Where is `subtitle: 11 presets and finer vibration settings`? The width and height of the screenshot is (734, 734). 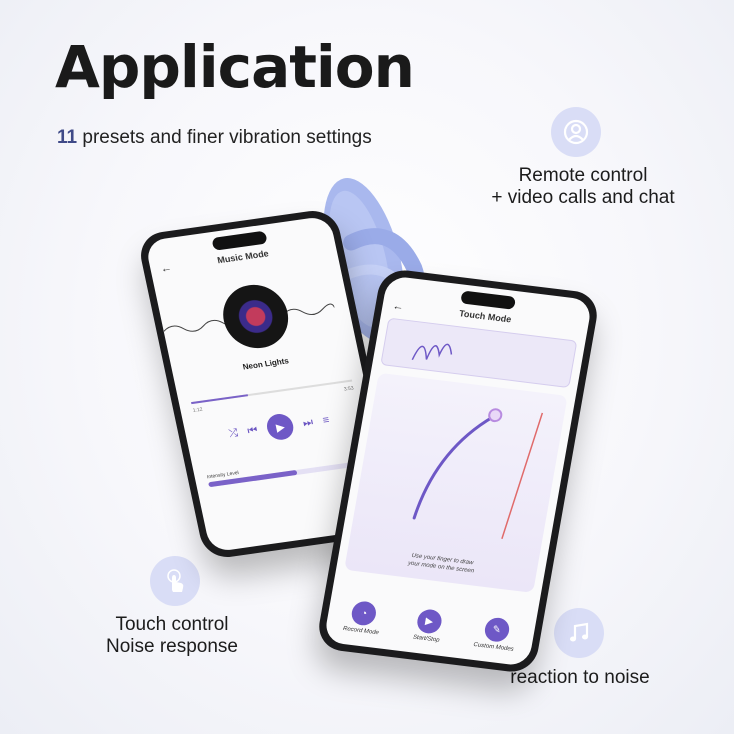
subtitle: 11 presets and finer vibration settings is located at coordinates (214, 138).